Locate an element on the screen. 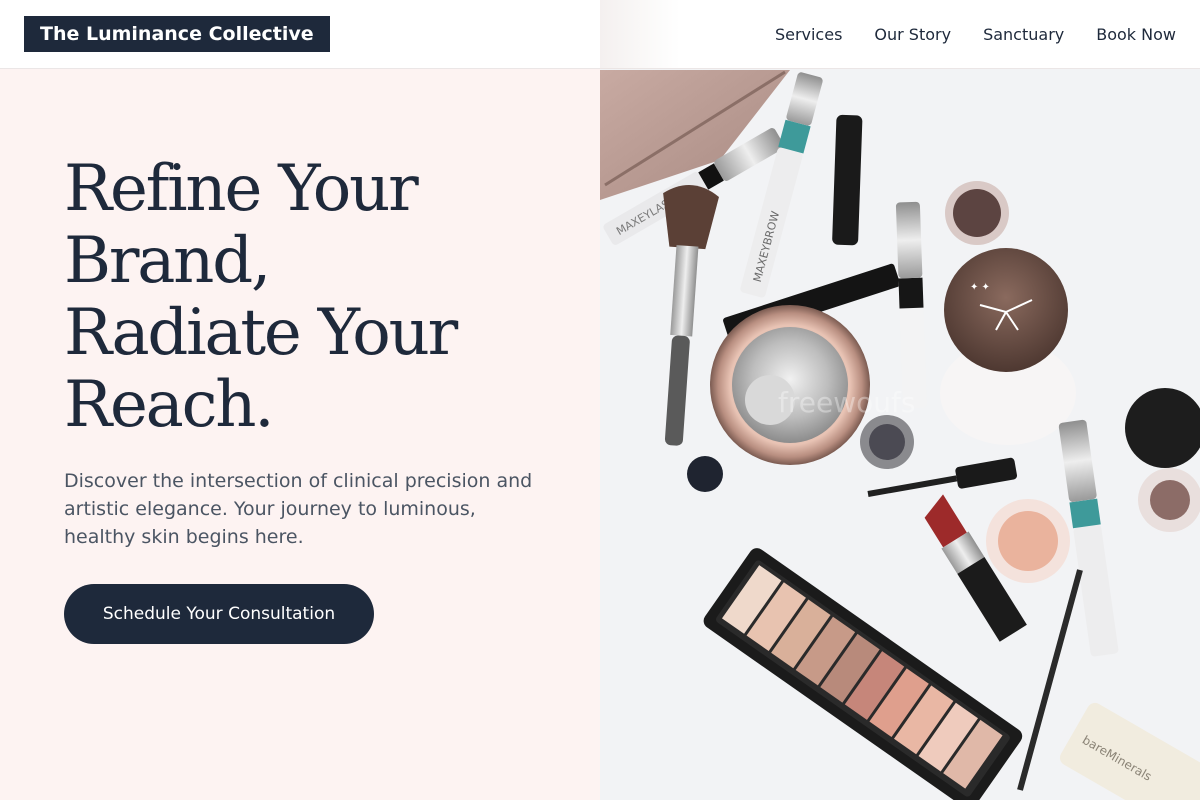 Image resolution: width=1200 pixels, height=800 pixels. cream-tube-body is located at coordinates (1129, 751).